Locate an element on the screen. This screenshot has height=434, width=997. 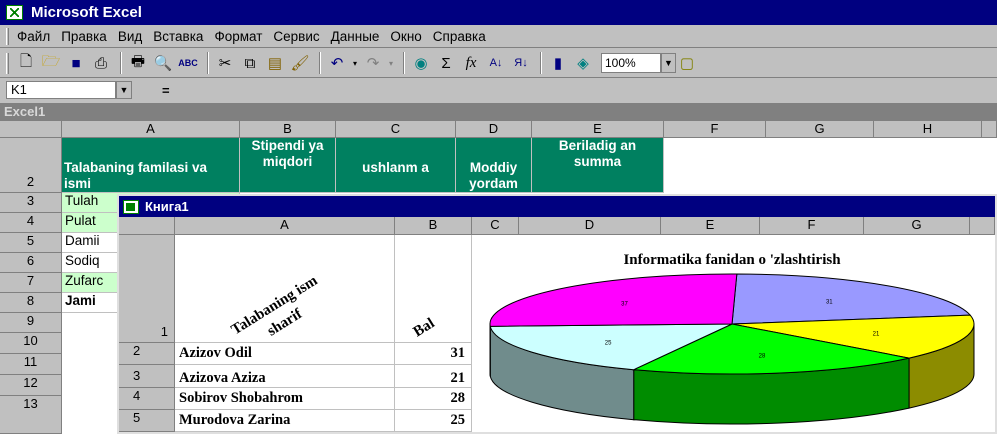
header-name-text: Talabaning ismsharif is located at coordinates (280, 307).